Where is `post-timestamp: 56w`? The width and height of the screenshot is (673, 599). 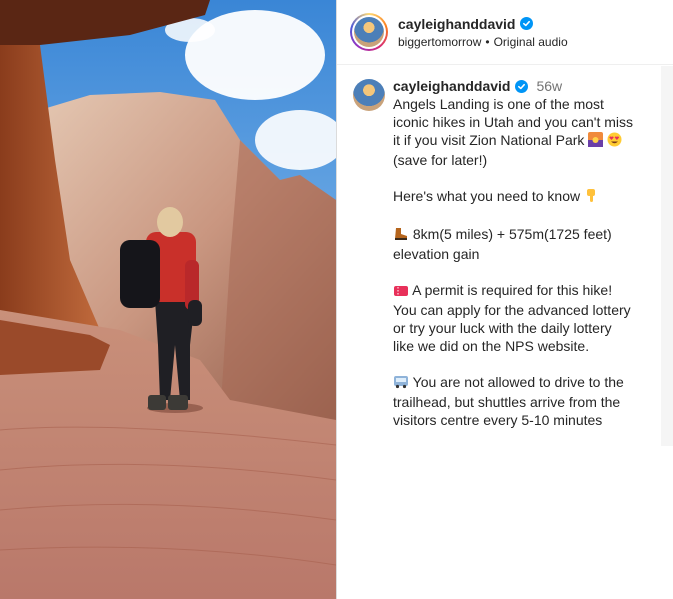 post-timestamp: 56w is located at coordinates (549, 86).